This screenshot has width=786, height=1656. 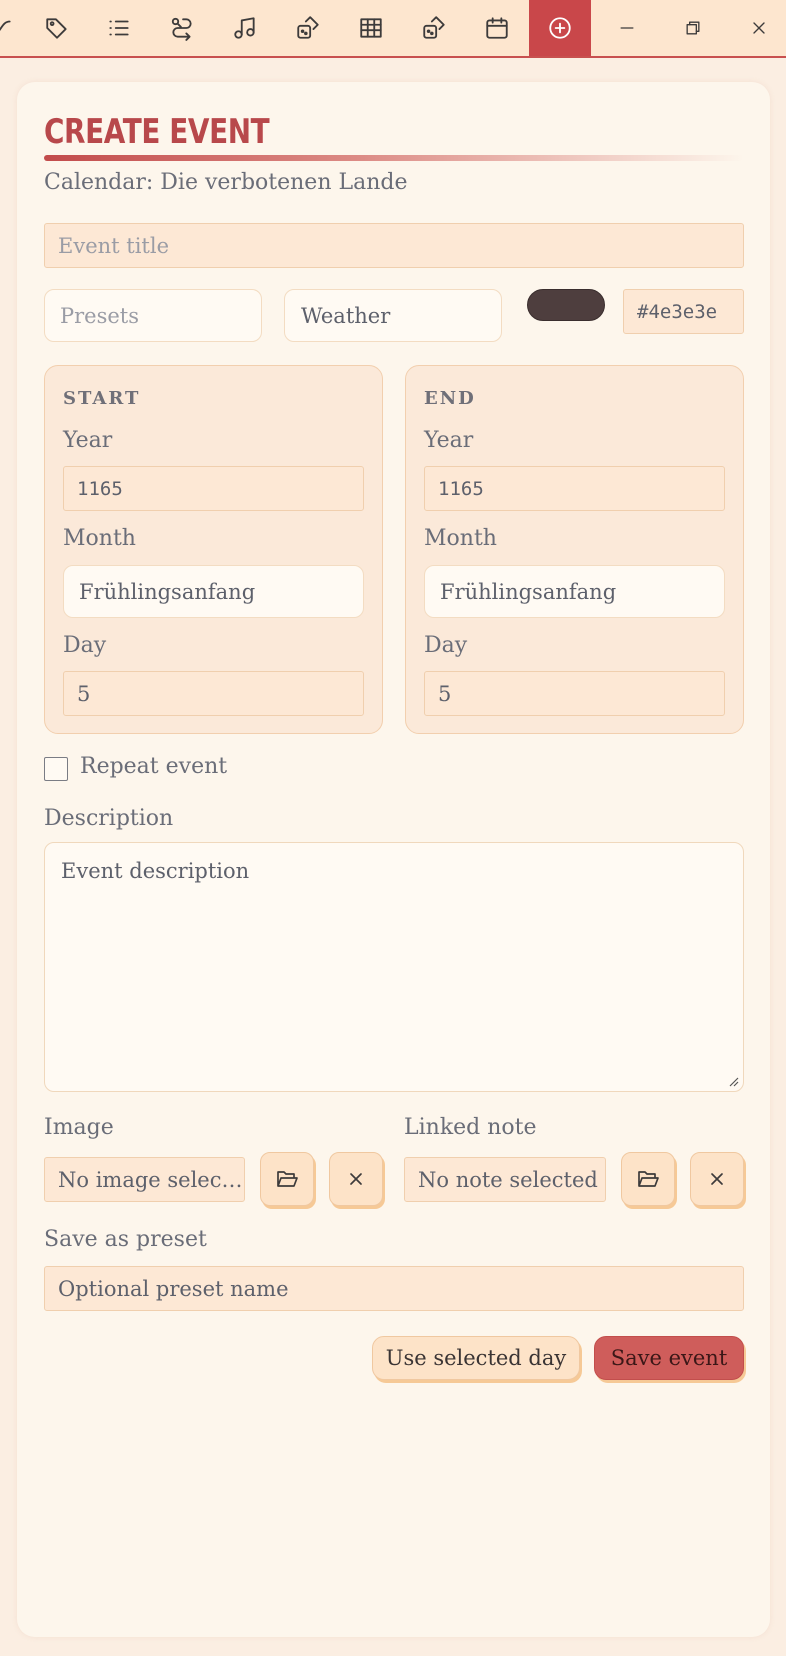 What do you see at coordinates (627, 28) in the screenshot?
I see `minimize-icon` at bounding box center [627, 28].